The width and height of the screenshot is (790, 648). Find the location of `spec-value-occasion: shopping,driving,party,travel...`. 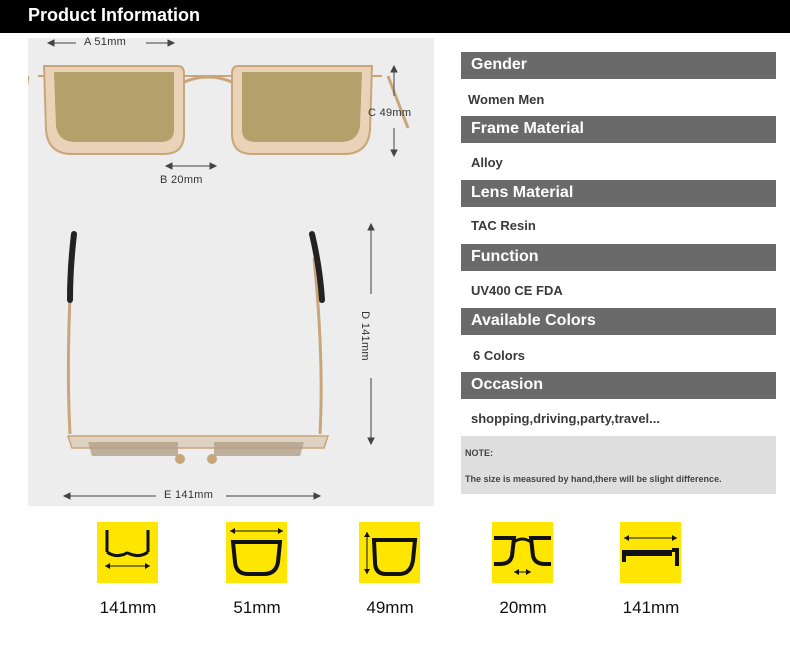

spec-value-occasion: shopping,driving,party,travel... is located at coordinates (566, 418).